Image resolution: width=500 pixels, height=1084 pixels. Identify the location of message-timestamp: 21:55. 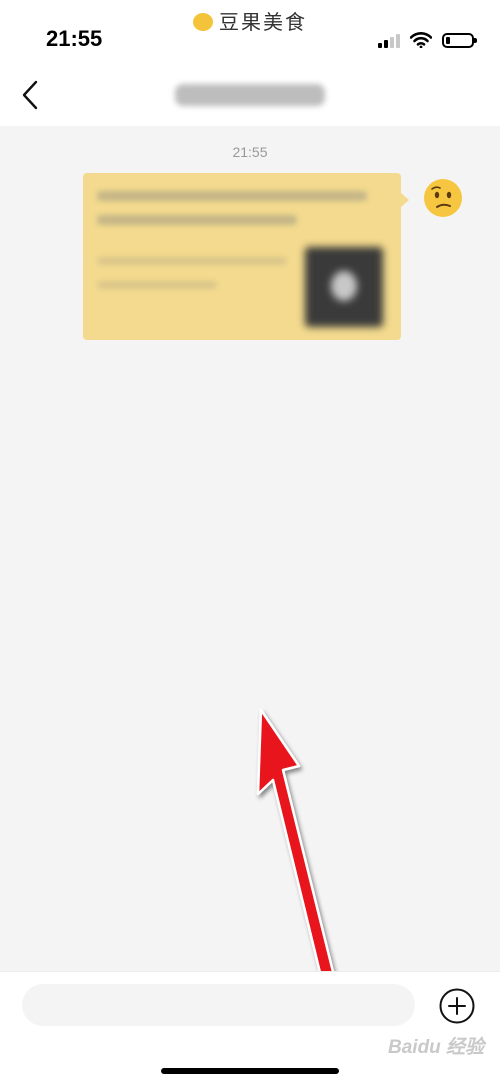
(250, 152).